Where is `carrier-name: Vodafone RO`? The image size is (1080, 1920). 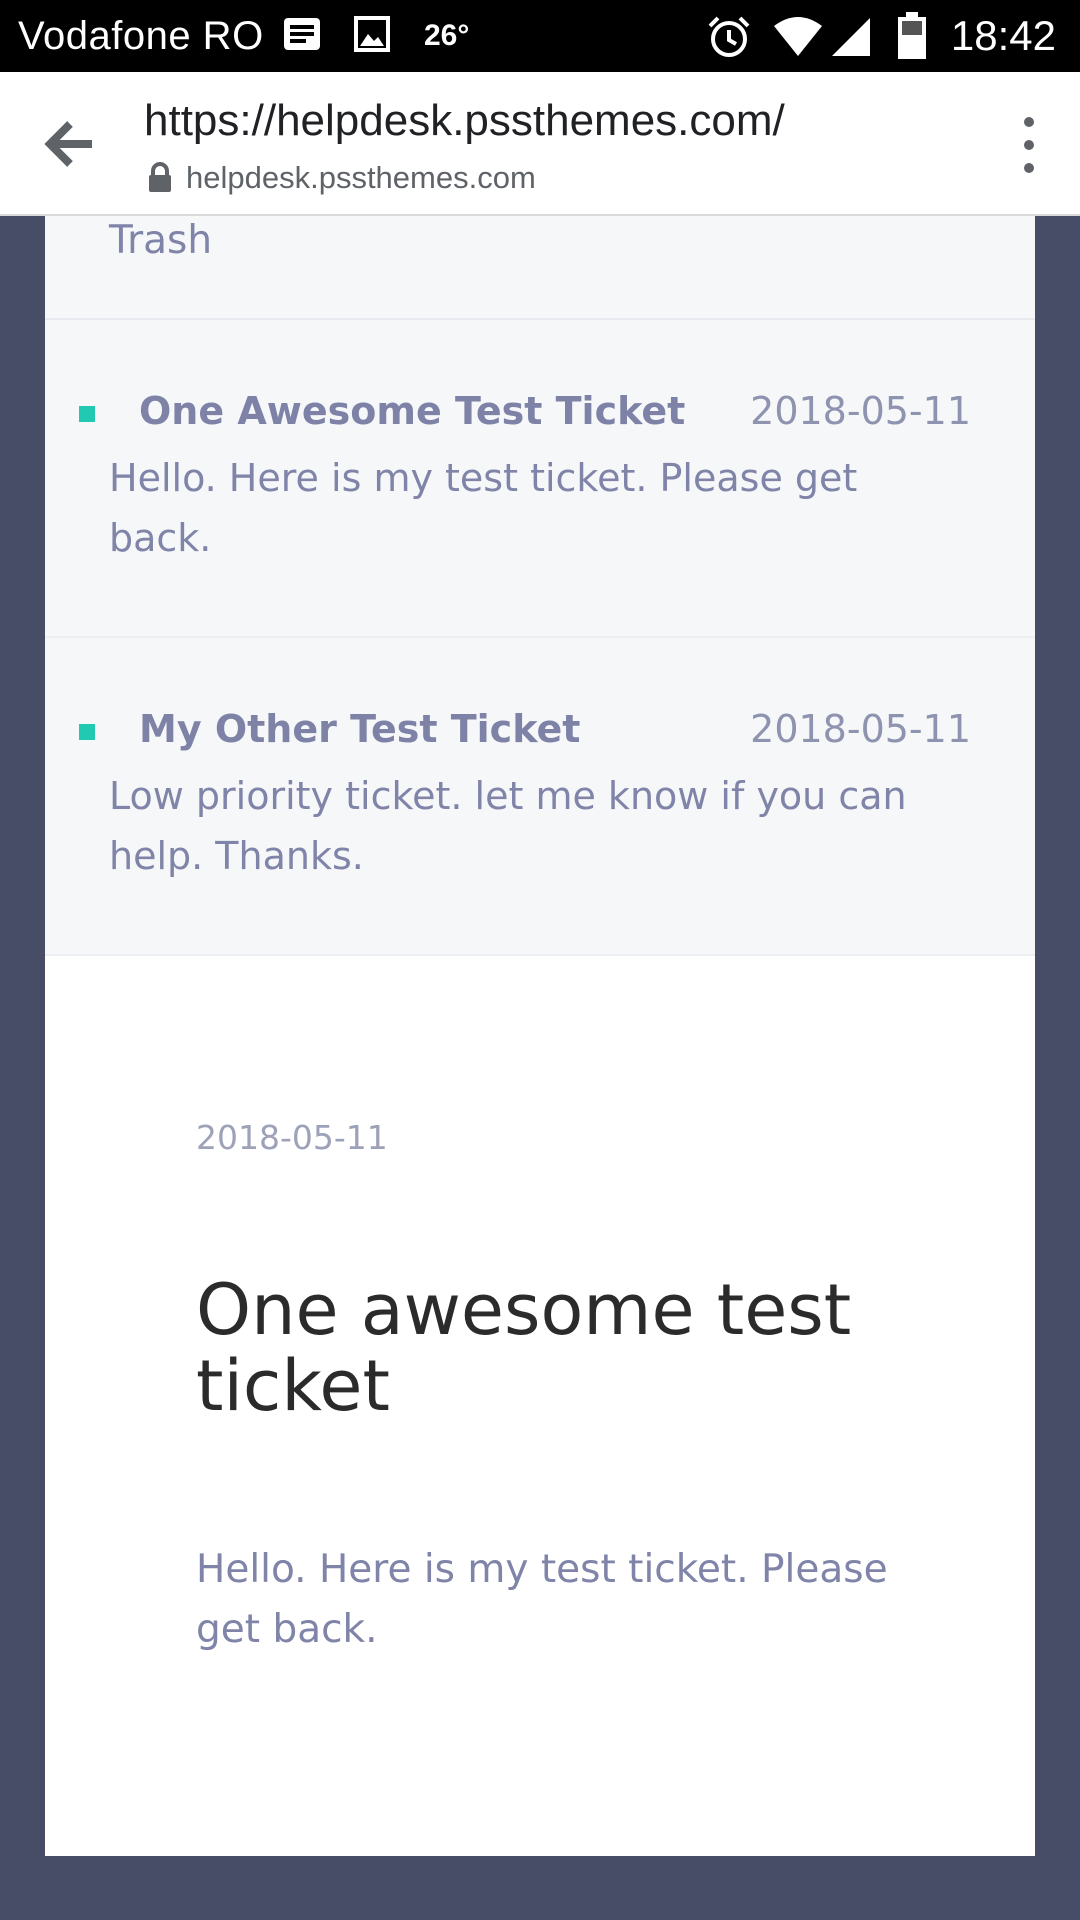
carrier-name: Vodafone RO is located at coordinates (141, 36).